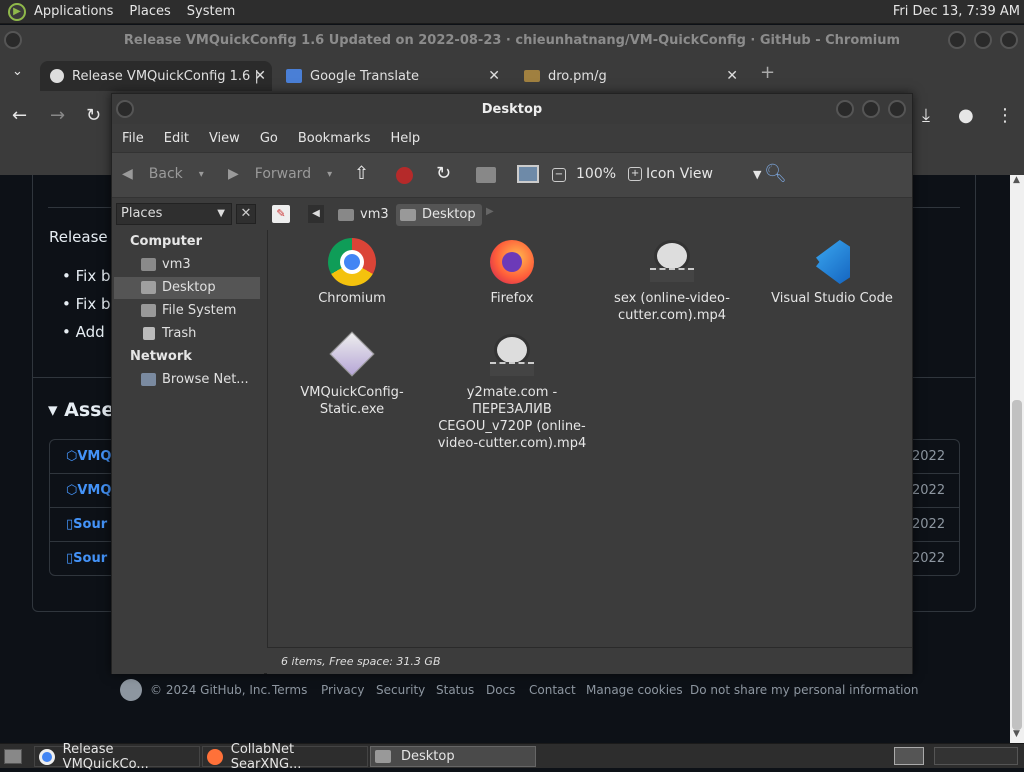 The image size is (1024, 772). Describe the element at coordinates (1005, 115) in the screenshot. I see `more-menu-icon: ⋮` at that location.